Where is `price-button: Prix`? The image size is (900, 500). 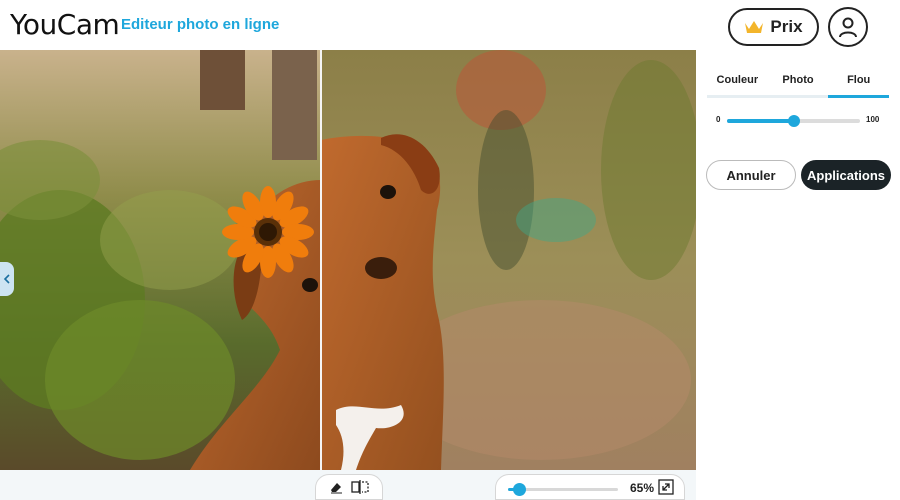
price-button: Prix is located at coordinates (773, 27).